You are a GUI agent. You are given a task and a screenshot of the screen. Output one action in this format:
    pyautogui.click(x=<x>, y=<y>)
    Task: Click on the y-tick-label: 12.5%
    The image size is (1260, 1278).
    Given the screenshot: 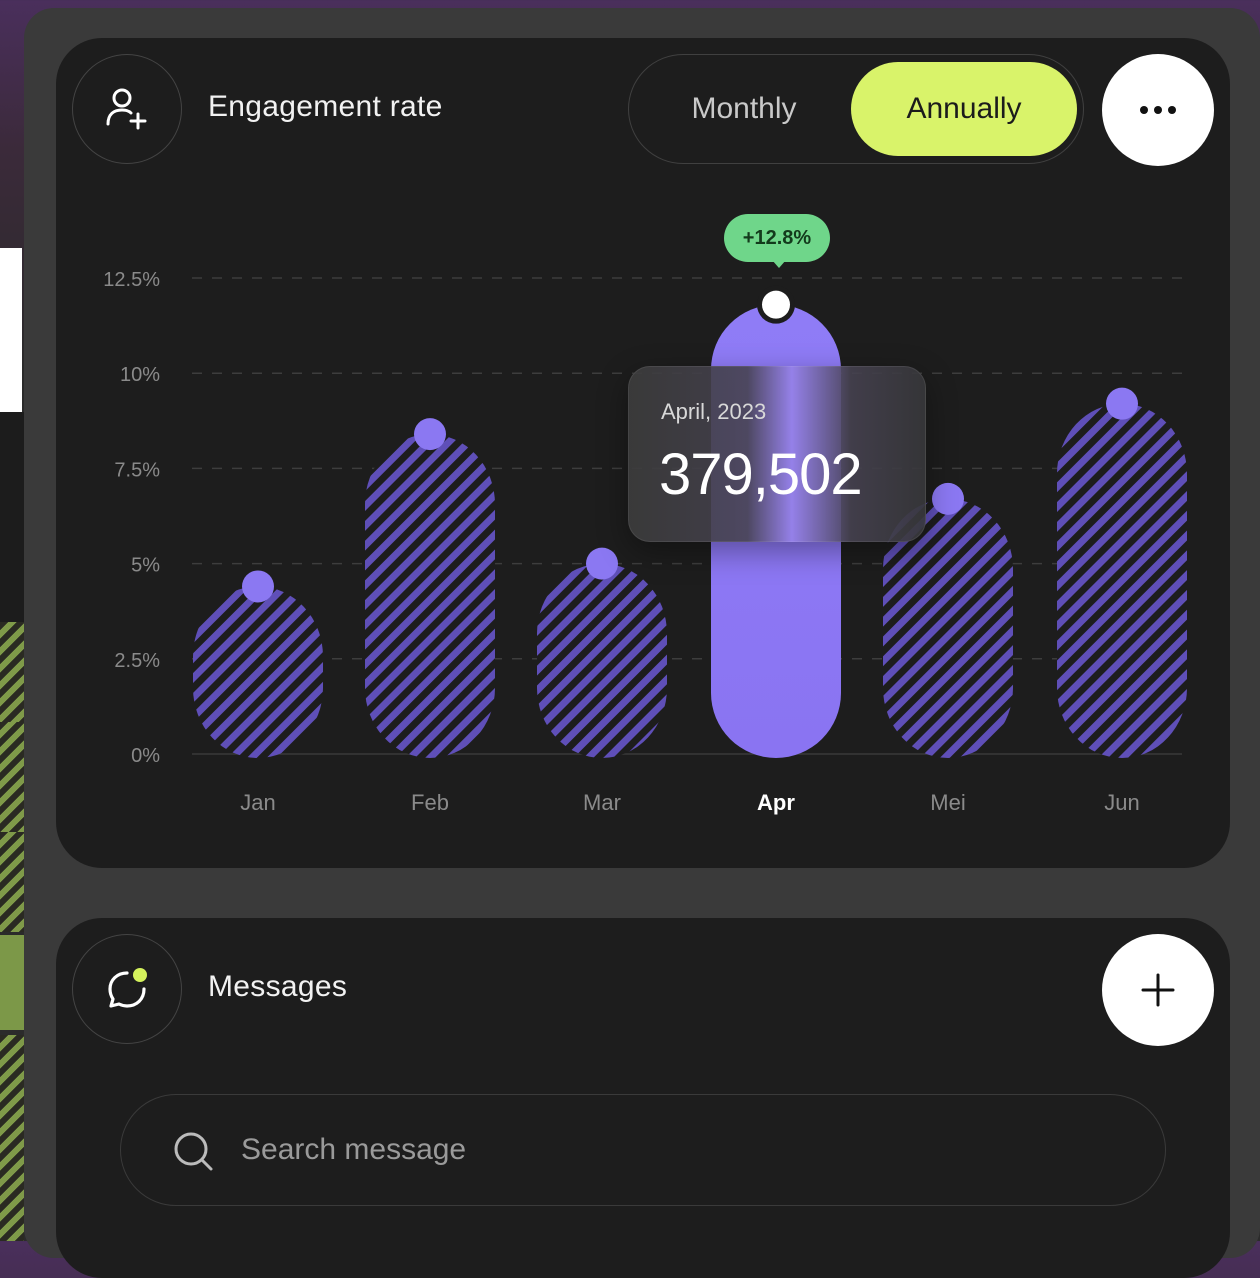 What is the action you would take?
    pyautogui.click(x=131, y=280)
    